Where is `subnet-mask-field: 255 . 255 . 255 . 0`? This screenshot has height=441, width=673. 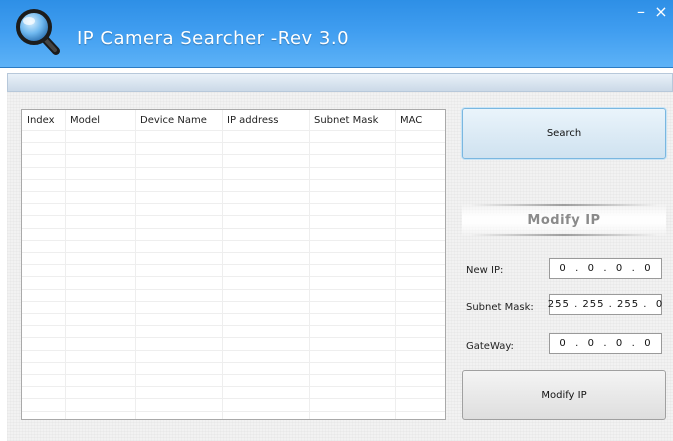
subnet-mask-field: 255 . 255 . 255 . 0 is located at coordinates (605, 304).